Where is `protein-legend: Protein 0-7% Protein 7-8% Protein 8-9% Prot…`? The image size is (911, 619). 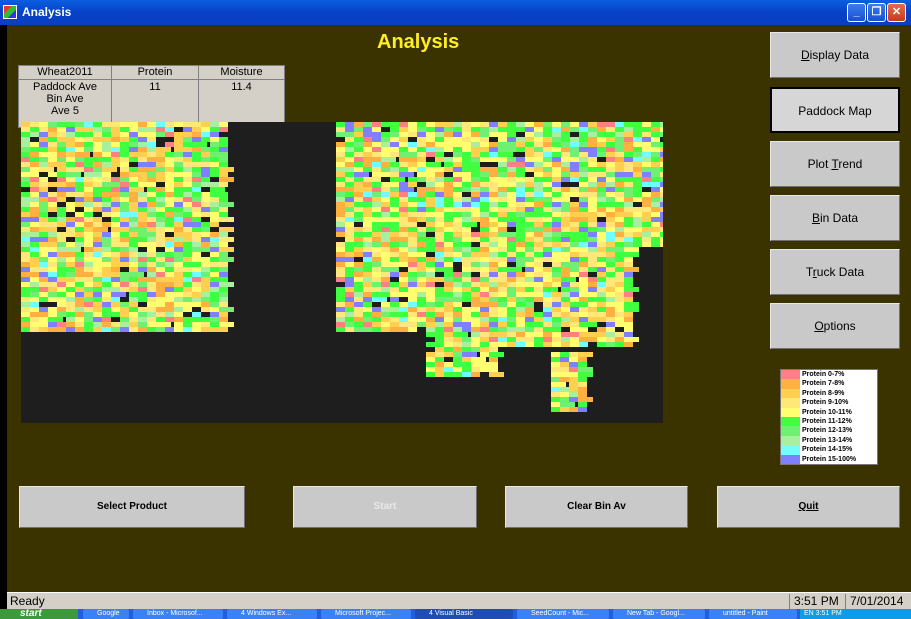 protein-legend: Protein 0-7% Protein 7-8% Protein 8-9% Prot… is located at coordinates (829, 417).